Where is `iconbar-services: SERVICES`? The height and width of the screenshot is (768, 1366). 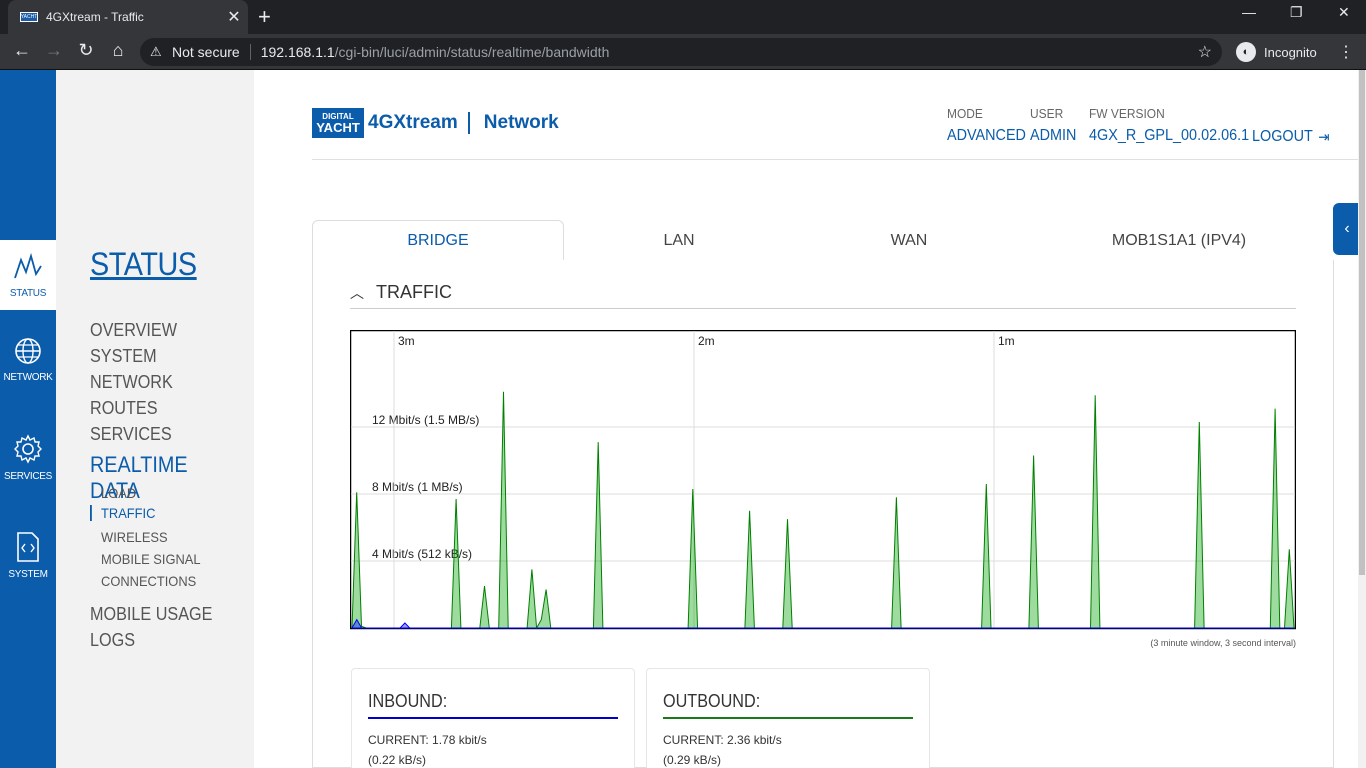 iconbar-services: SERVICES is located at coordinates (28, 457).